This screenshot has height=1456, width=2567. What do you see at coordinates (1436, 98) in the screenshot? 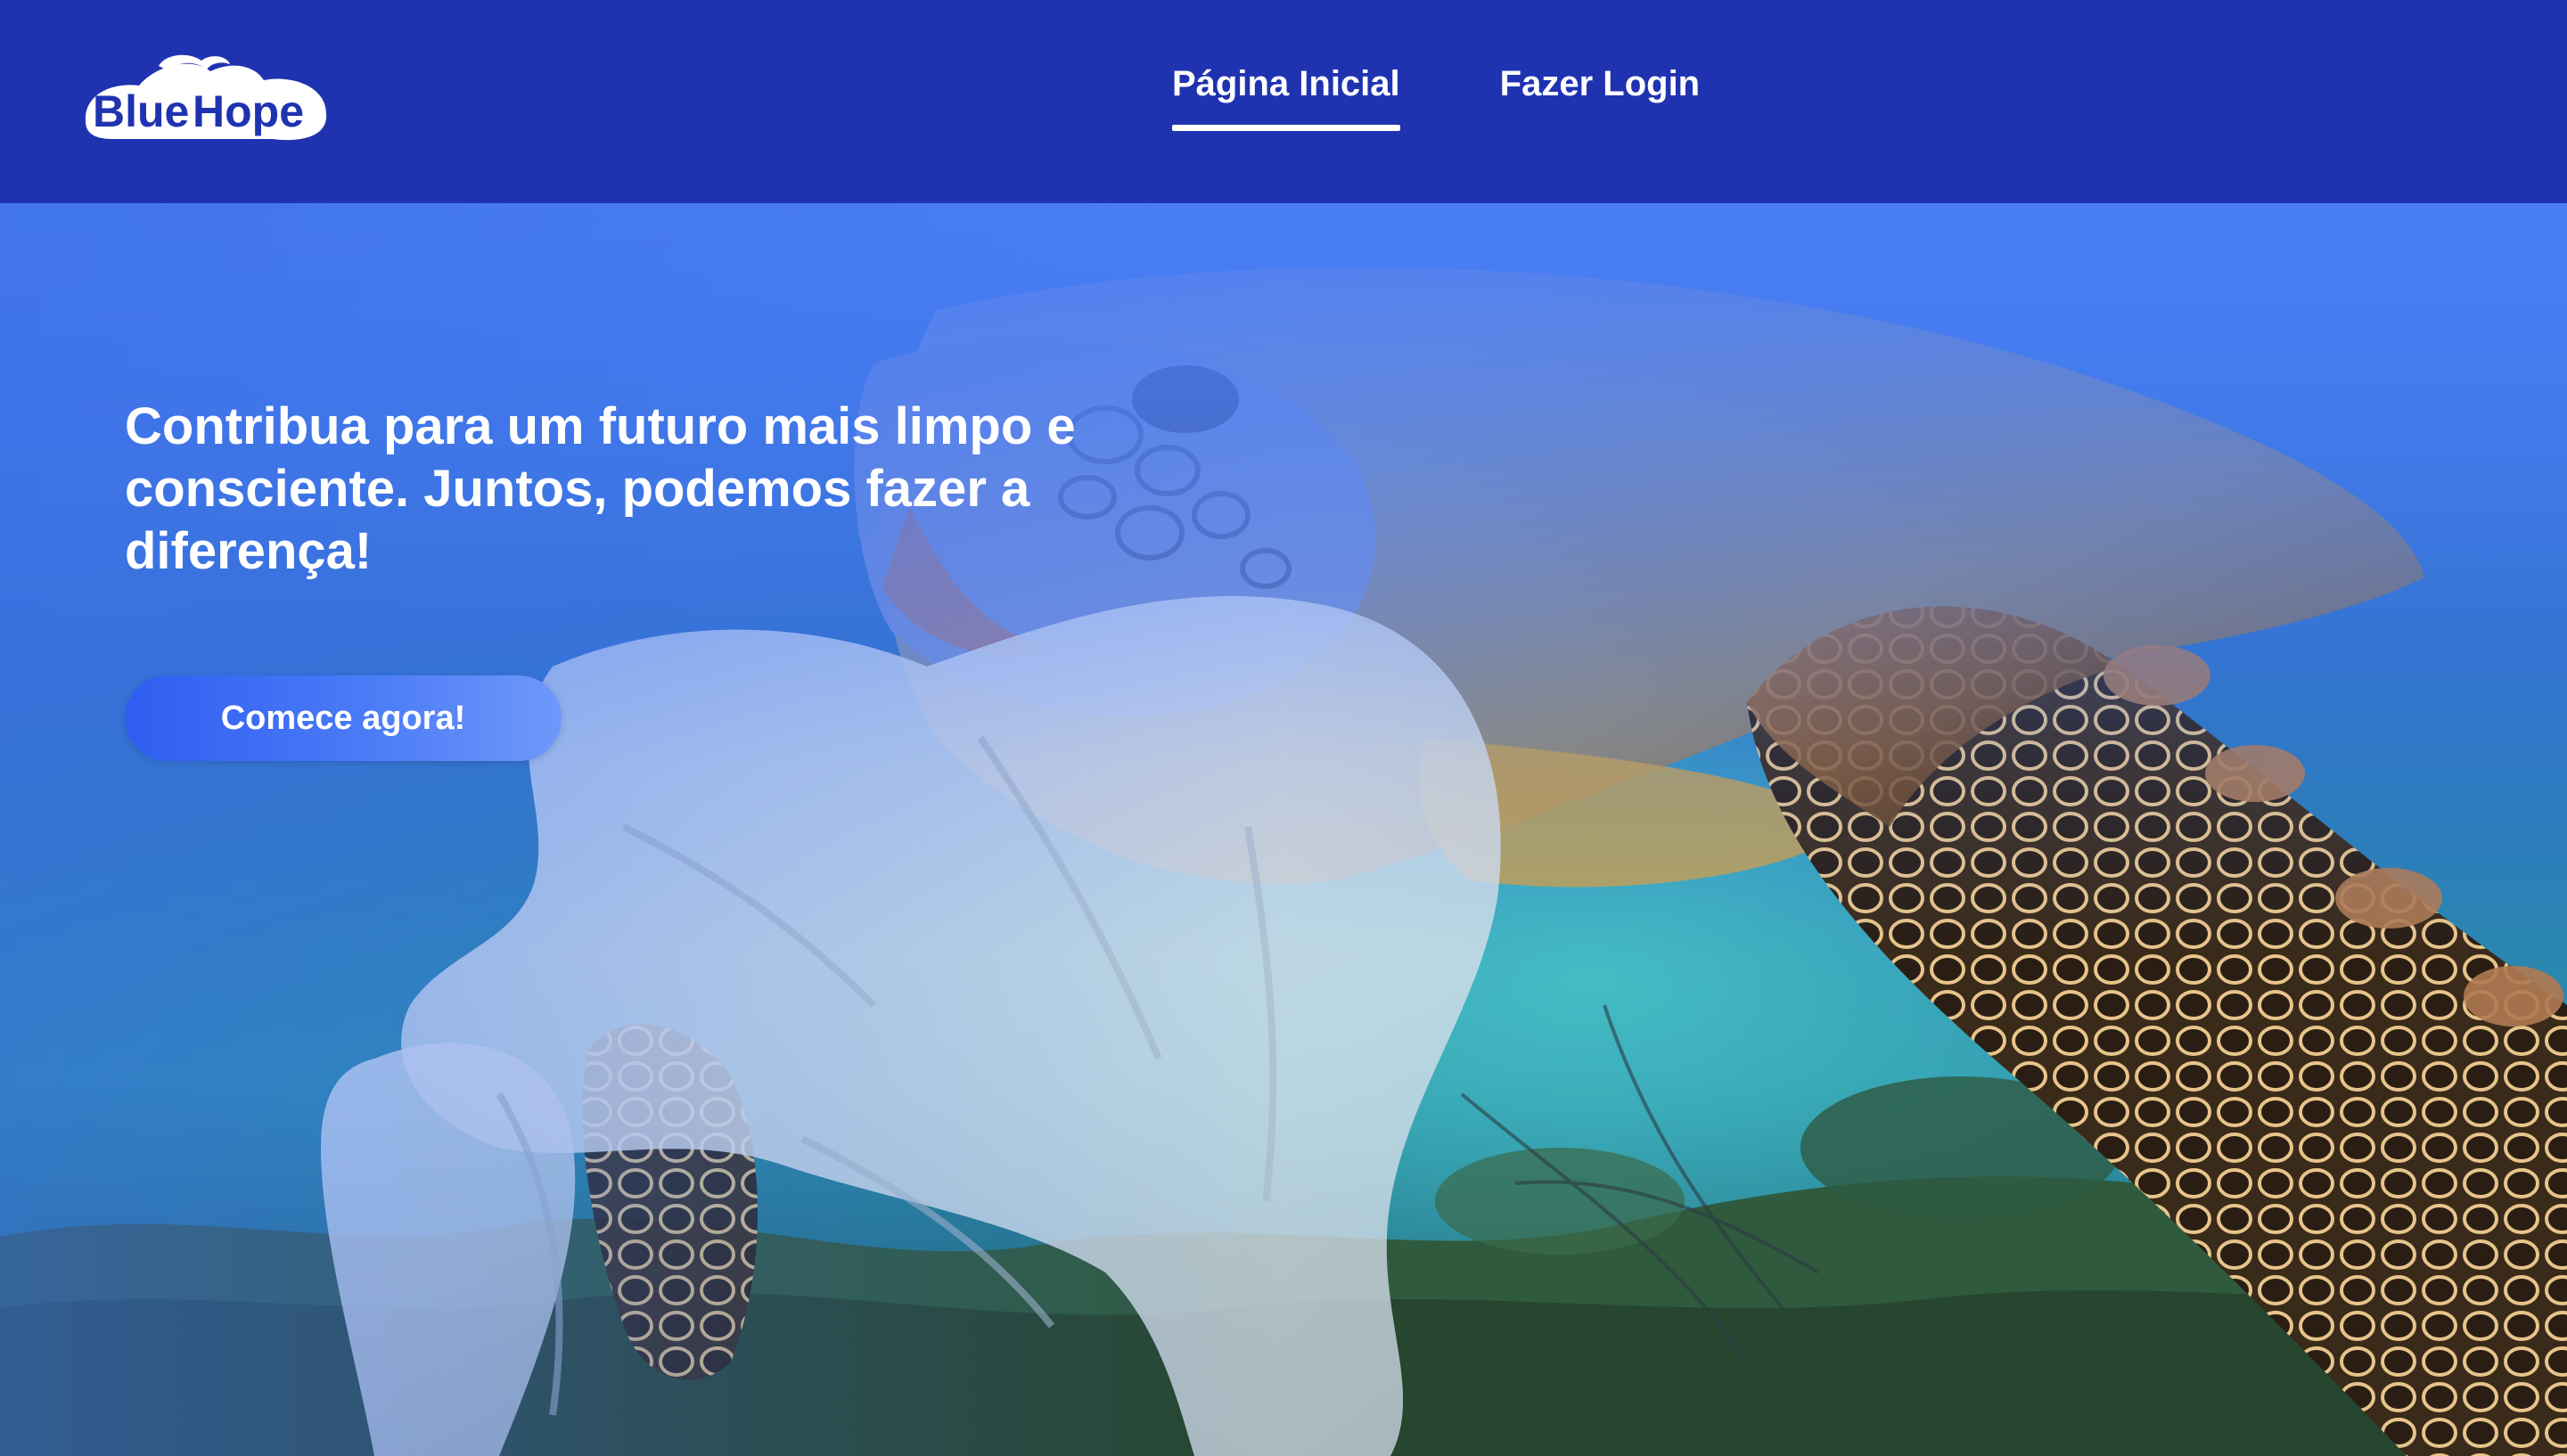
I see `main-nav: Página Inicial Fazer Login` at bounding box center [1436, 98].